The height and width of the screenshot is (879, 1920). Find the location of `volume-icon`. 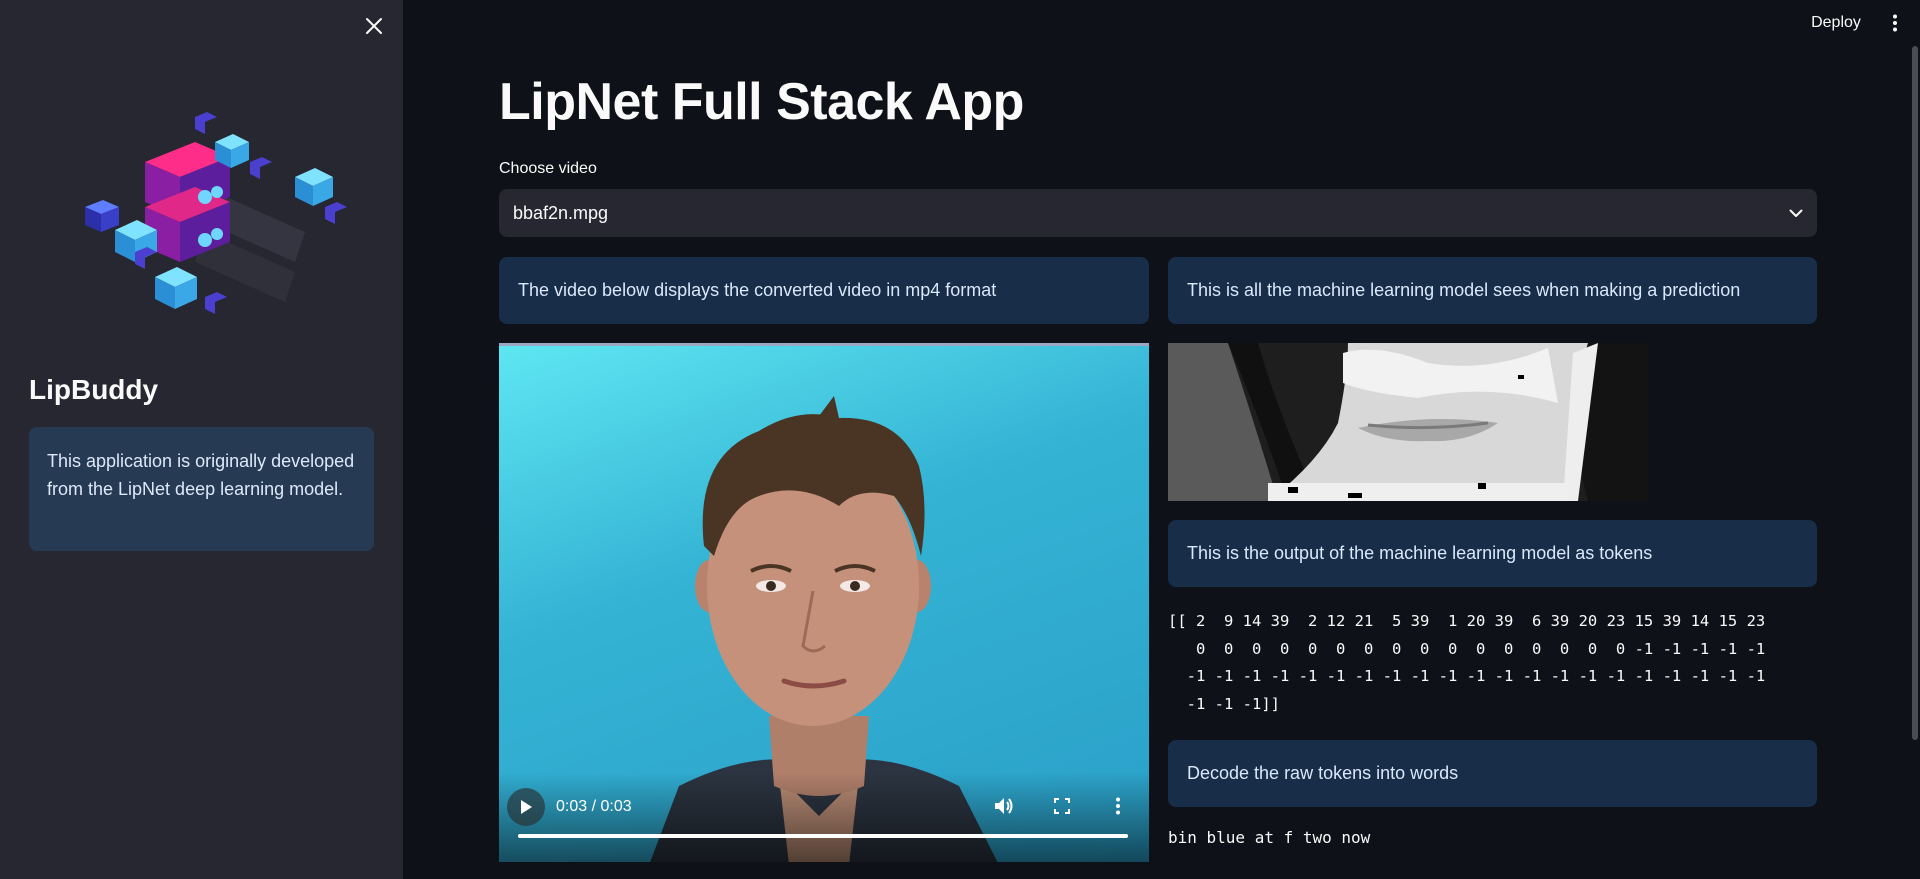

volume-icon is located at coordinates (1004, 806).